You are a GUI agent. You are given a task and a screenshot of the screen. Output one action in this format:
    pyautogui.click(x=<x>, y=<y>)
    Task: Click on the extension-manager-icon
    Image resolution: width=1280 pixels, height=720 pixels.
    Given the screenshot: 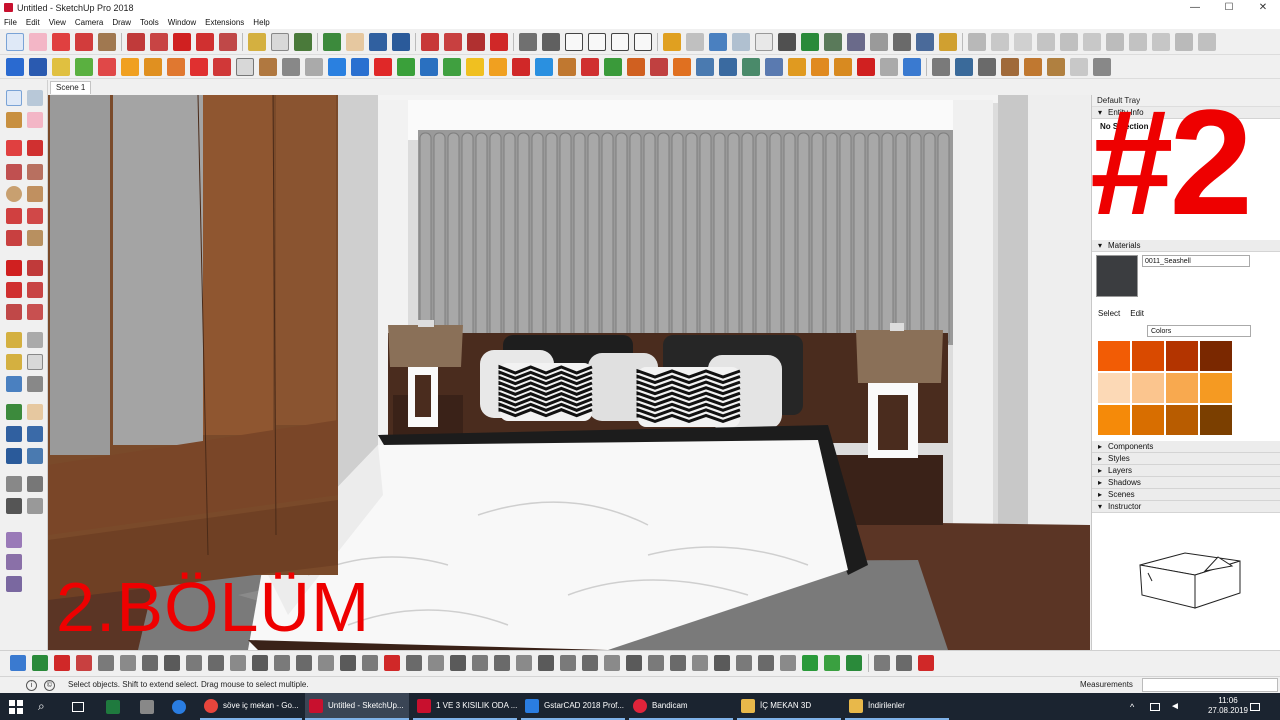 What is the action you would take?
    pyautogui.click(x=499, y=41)
    